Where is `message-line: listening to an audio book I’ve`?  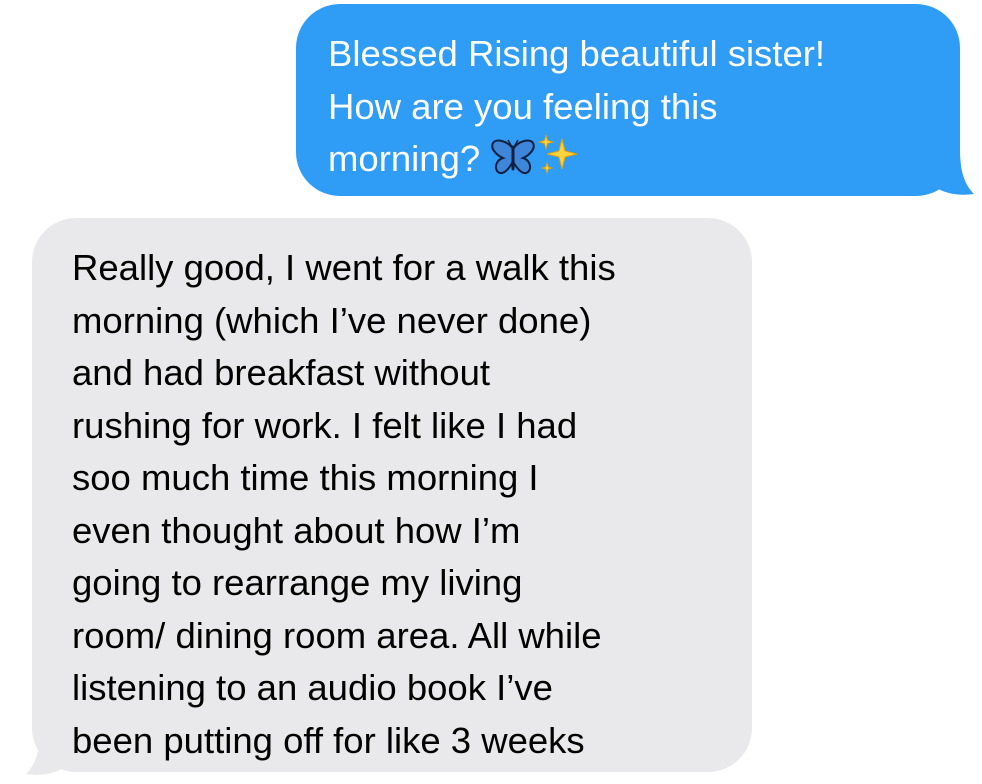 message-line: listening to an audio book I’ve is located at coordinates (312, 687).